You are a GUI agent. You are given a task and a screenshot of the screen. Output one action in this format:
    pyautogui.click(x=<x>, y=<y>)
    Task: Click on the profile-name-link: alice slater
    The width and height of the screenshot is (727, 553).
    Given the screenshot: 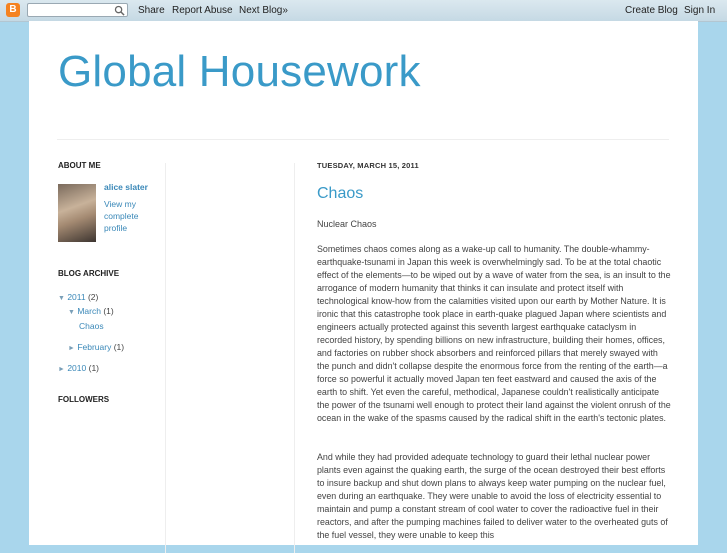 What is the action you would take?
    pyautogui.click(x=126, y=187)
    